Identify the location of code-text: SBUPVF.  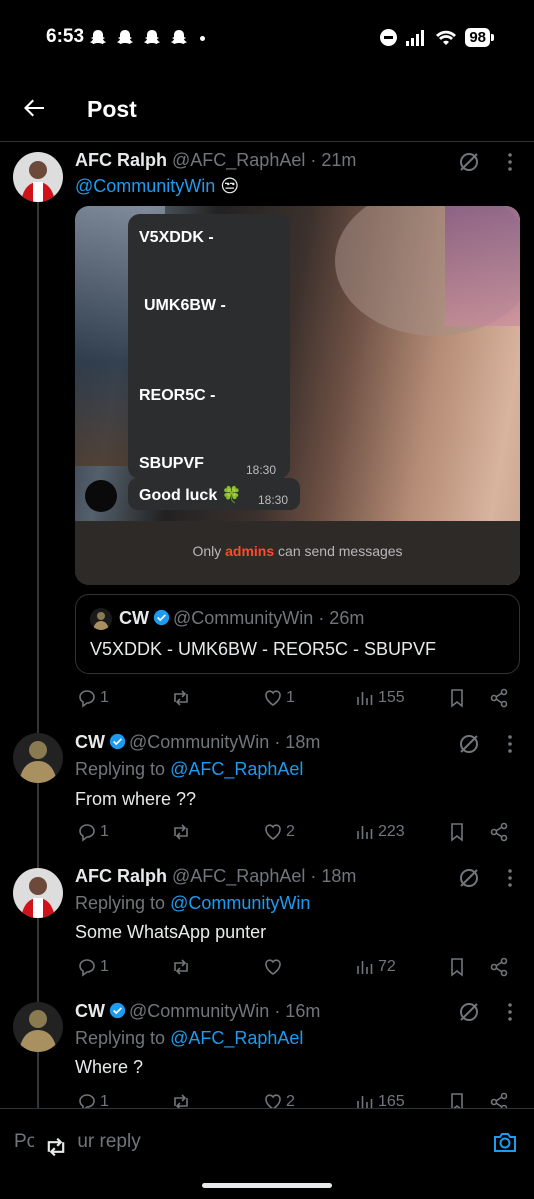
(171, 463).